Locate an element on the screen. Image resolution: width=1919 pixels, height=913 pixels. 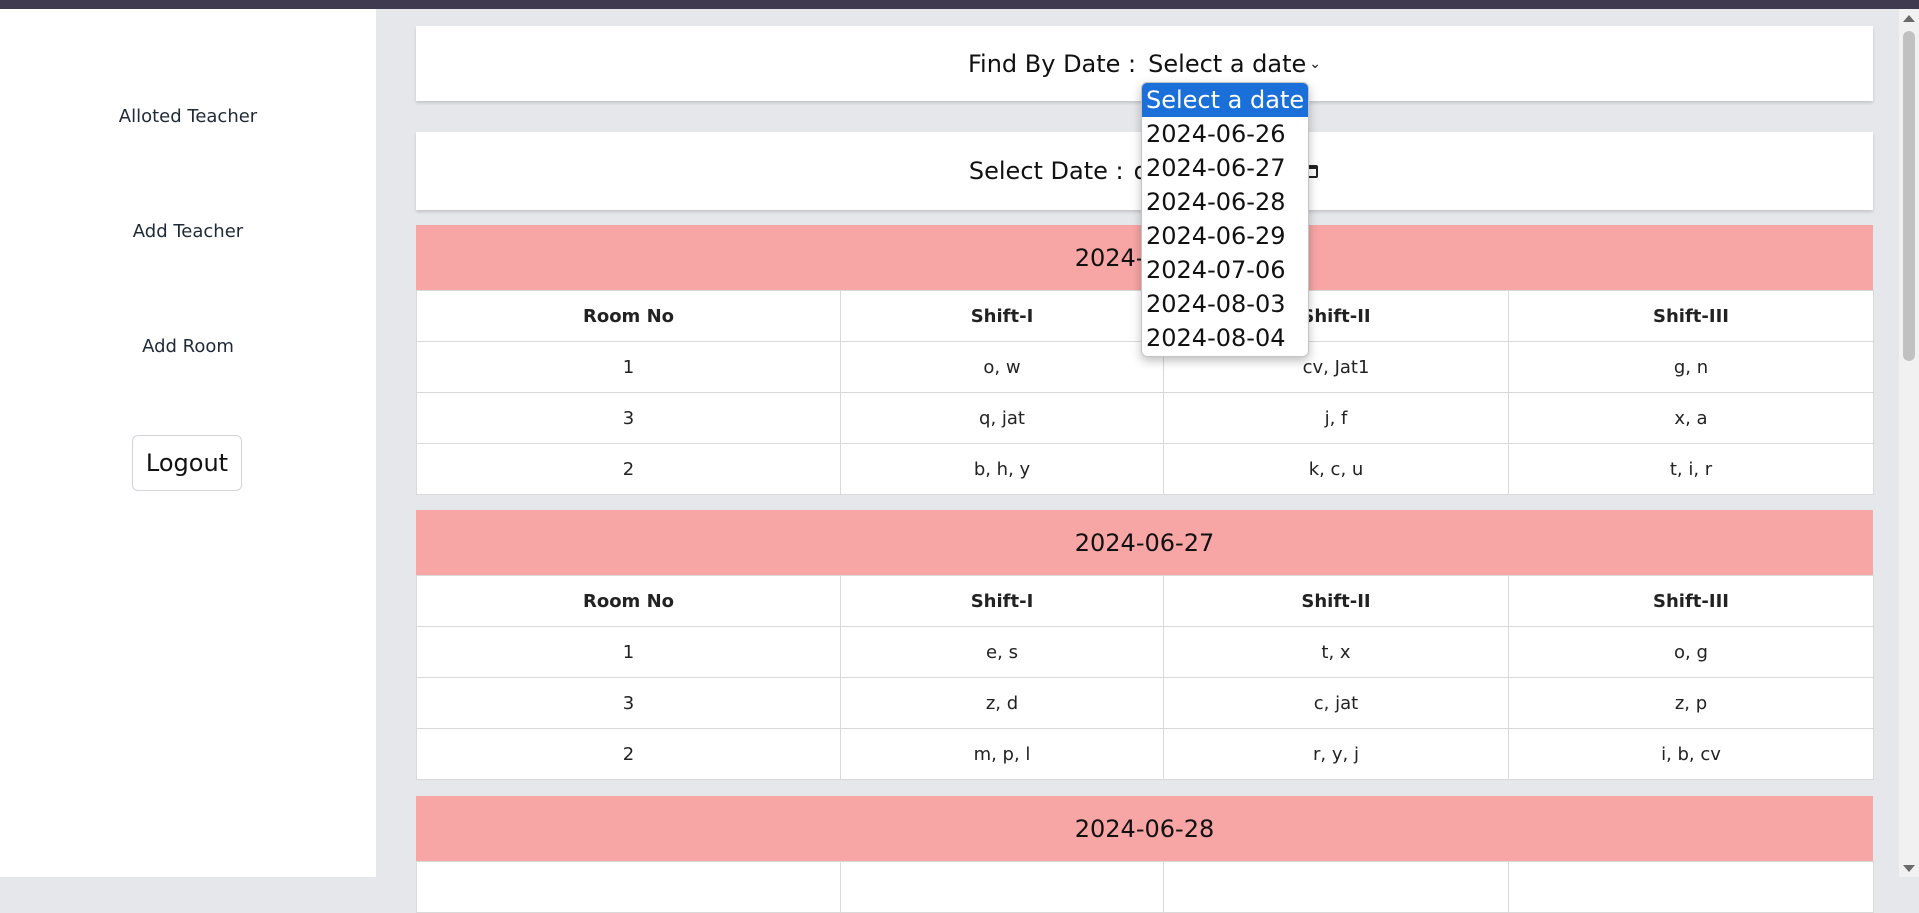
scroll-up-arrow-icon is located at coordinates (1909, 18).